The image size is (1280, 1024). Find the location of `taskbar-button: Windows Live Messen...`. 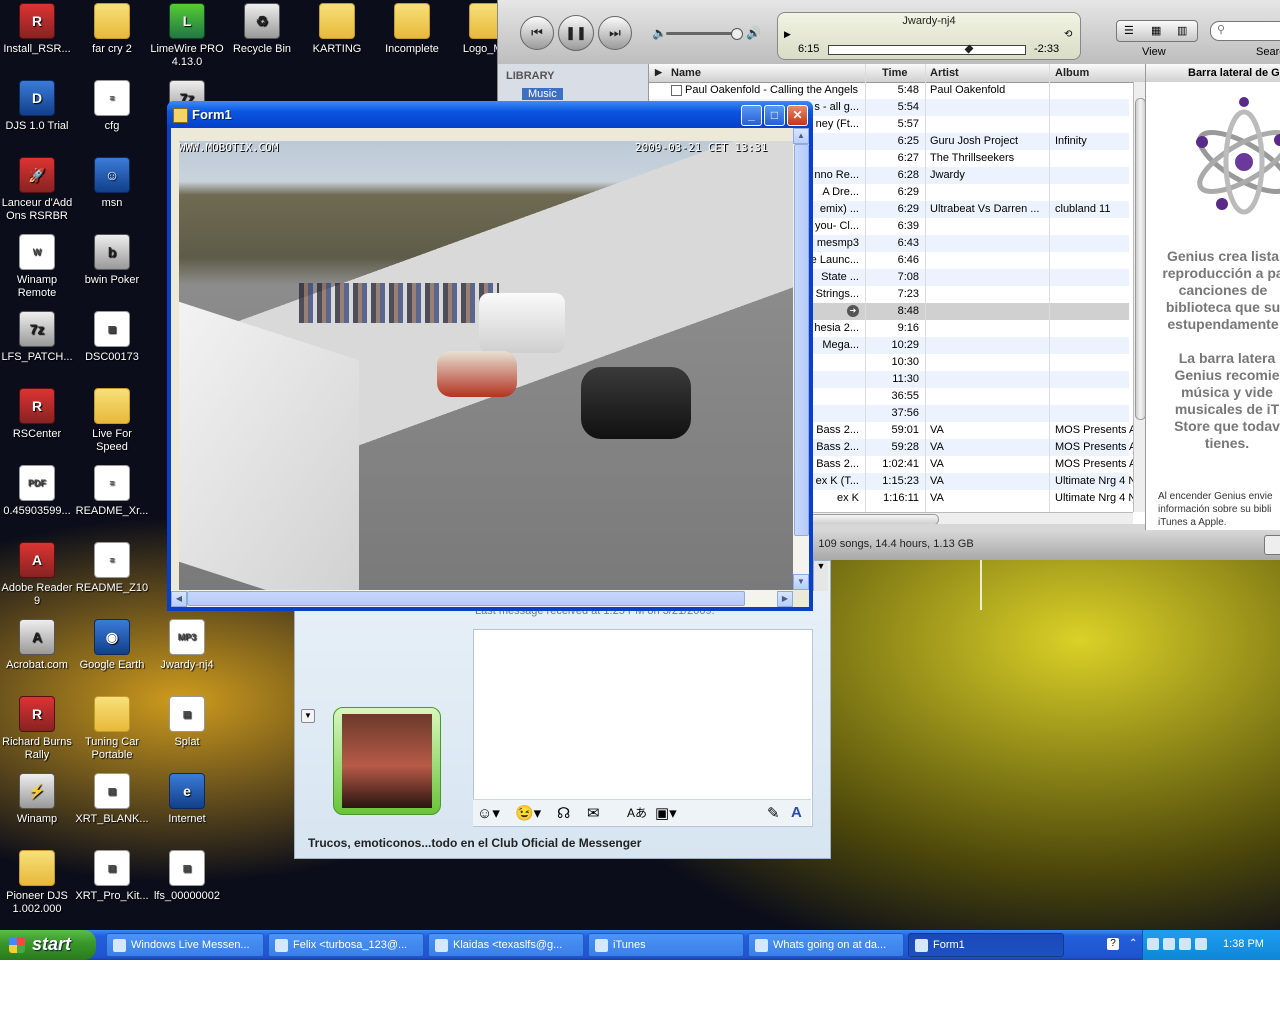

taskbar-button: Windows Live Messen... is located at coordinates (185, 945).